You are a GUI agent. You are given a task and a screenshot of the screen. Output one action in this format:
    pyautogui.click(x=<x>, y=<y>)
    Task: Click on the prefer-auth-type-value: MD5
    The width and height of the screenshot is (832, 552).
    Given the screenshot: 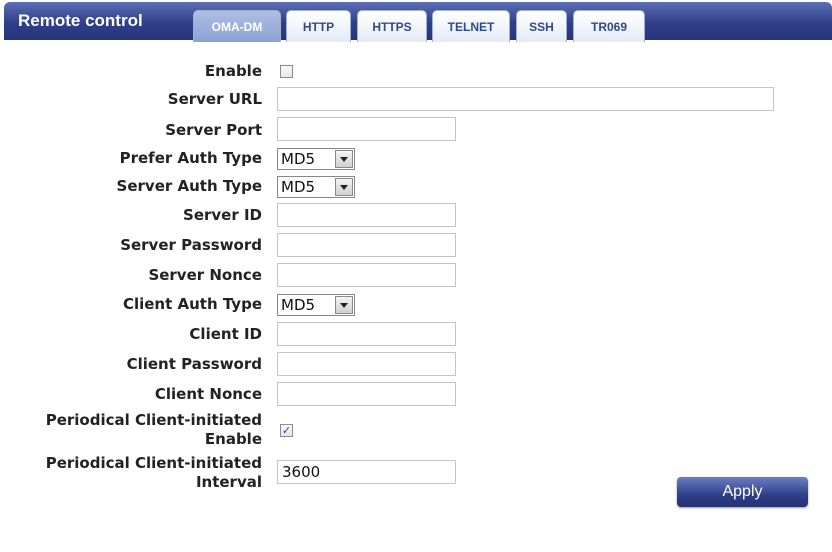 What is the action you would take?
    pyautogui.click(x=298, y=159)
    